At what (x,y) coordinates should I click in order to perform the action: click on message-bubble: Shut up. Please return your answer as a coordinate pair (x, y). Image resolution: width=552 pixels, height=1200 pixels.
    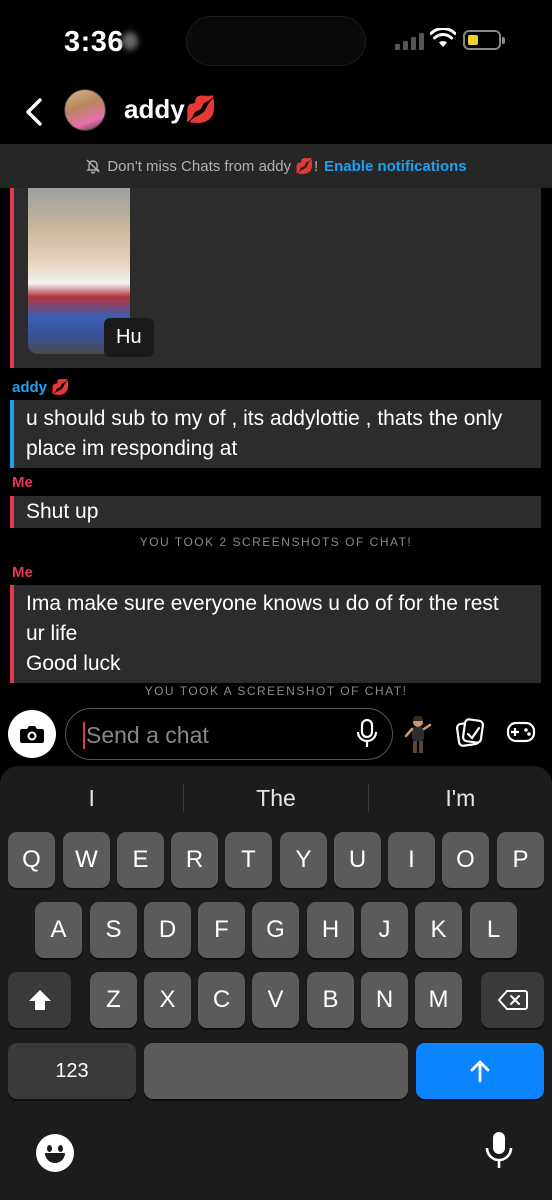
    Looking at the image, I should click on (275, 512).